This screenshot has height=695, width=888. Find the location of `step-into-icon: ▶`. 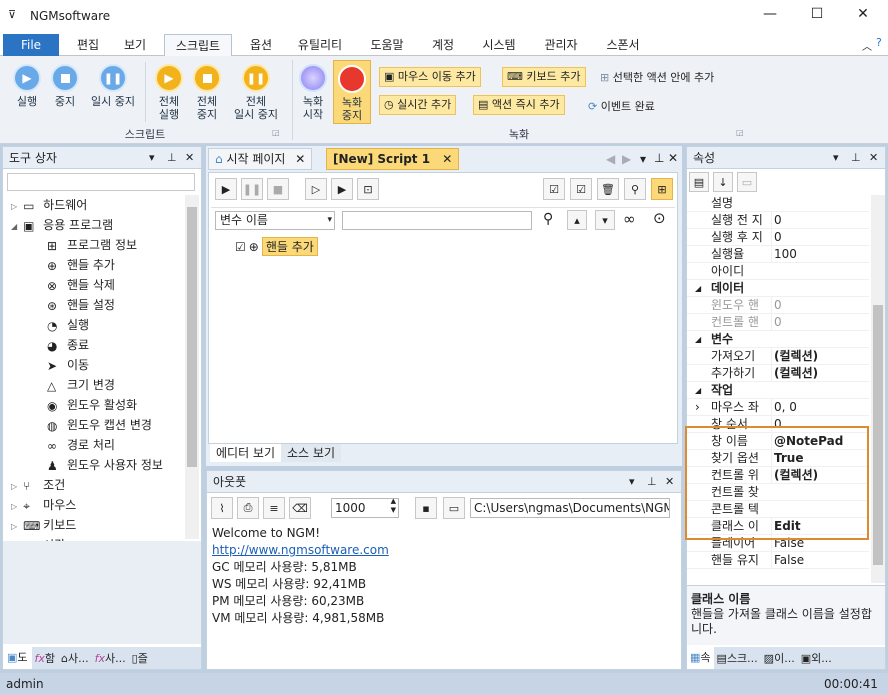

step-into-icon: ▶ is located at coordinates (342, 189).